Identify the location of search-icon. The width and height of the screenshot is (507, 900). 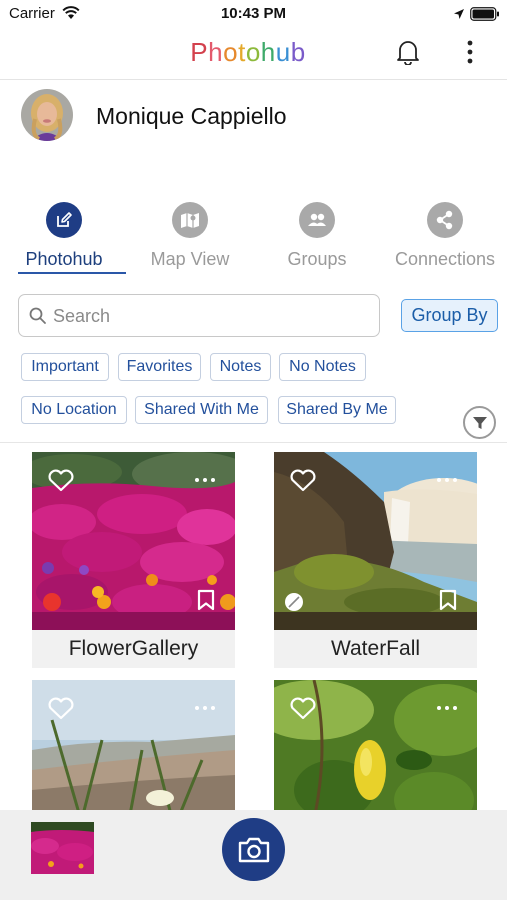
(37, 315).